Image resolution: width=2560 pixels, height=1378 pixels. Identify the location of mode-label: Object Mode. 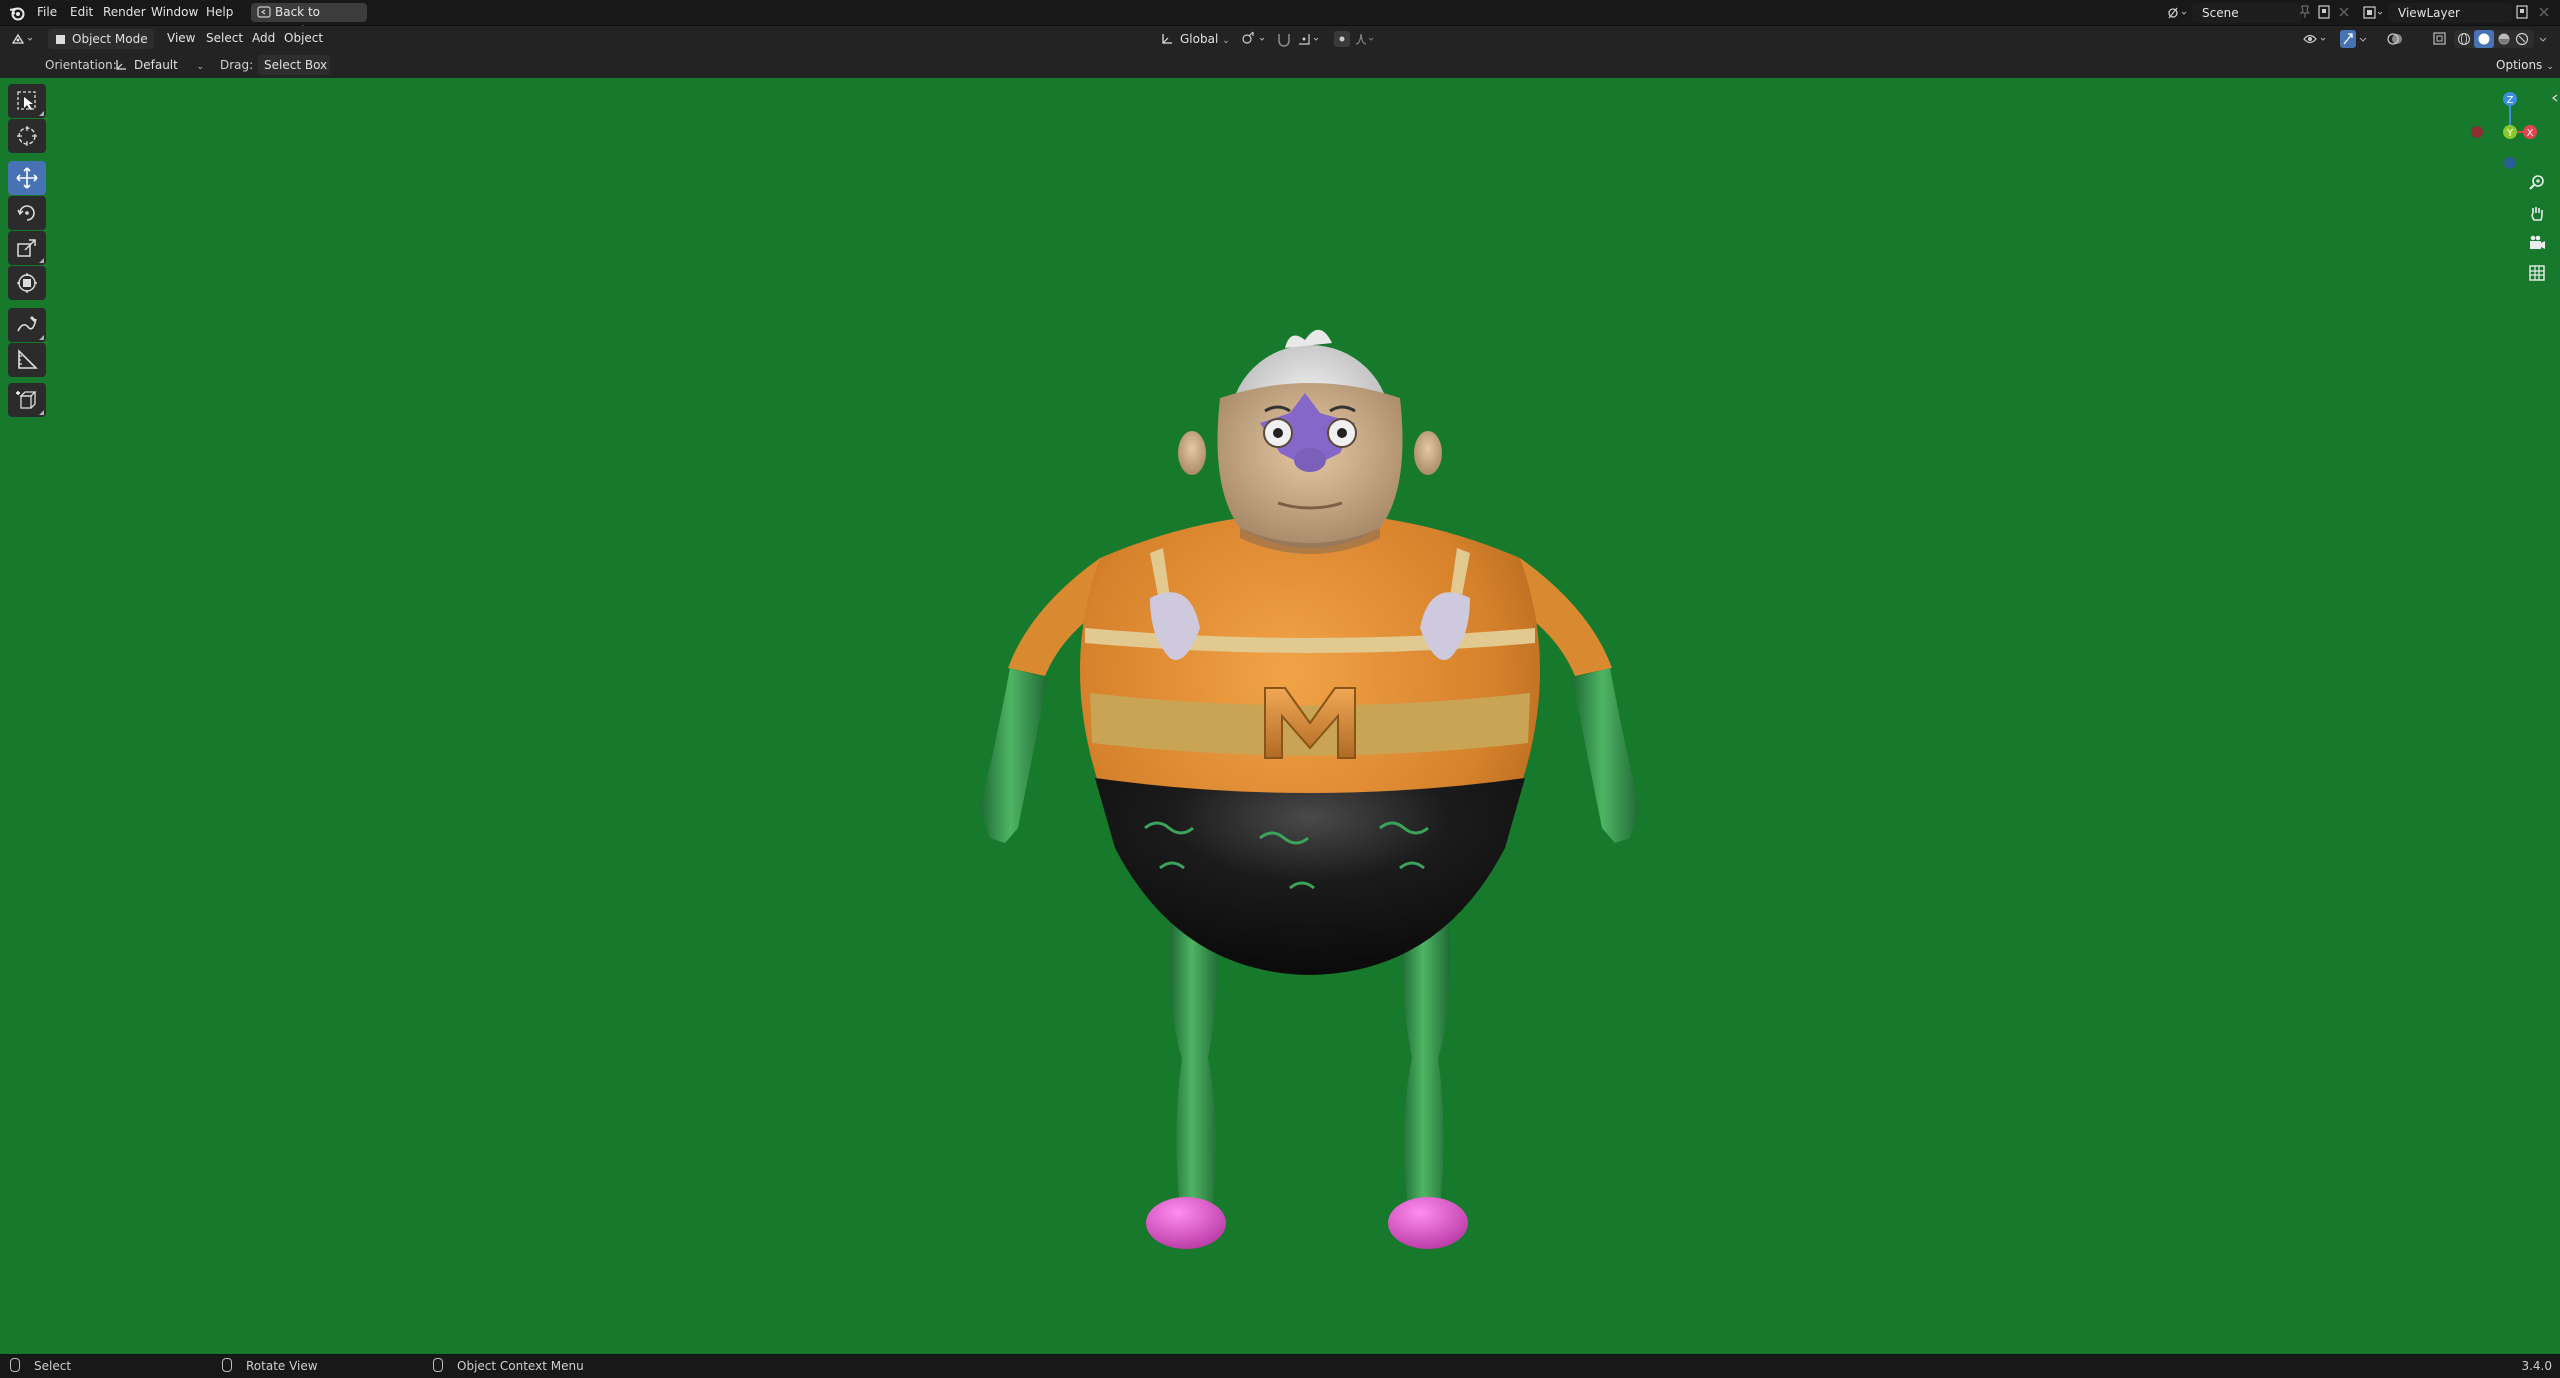
(110, 39).